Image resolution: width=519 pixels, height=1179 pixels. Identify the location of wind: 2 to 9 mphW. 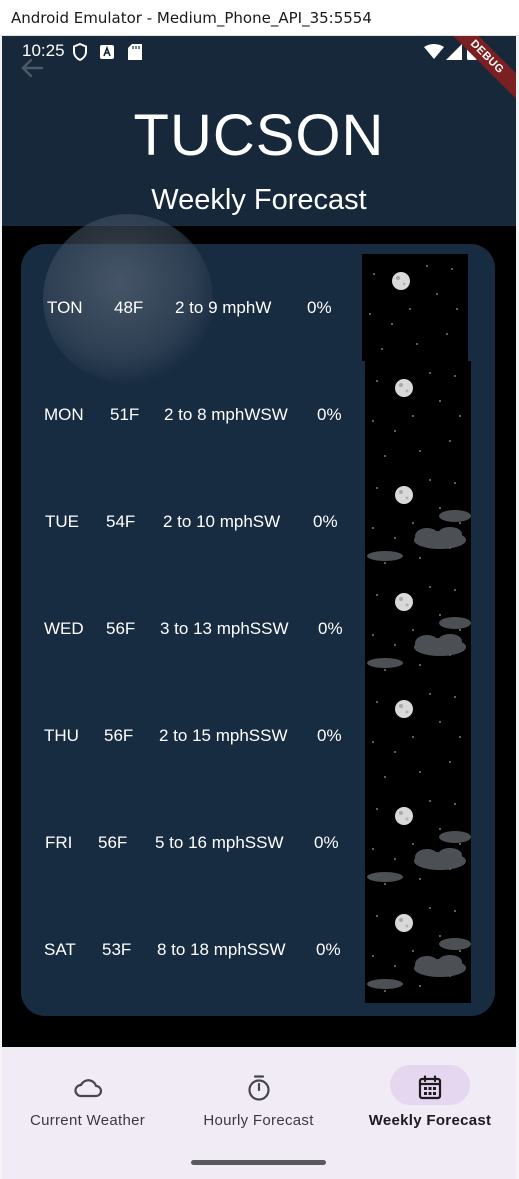
(223, 307).